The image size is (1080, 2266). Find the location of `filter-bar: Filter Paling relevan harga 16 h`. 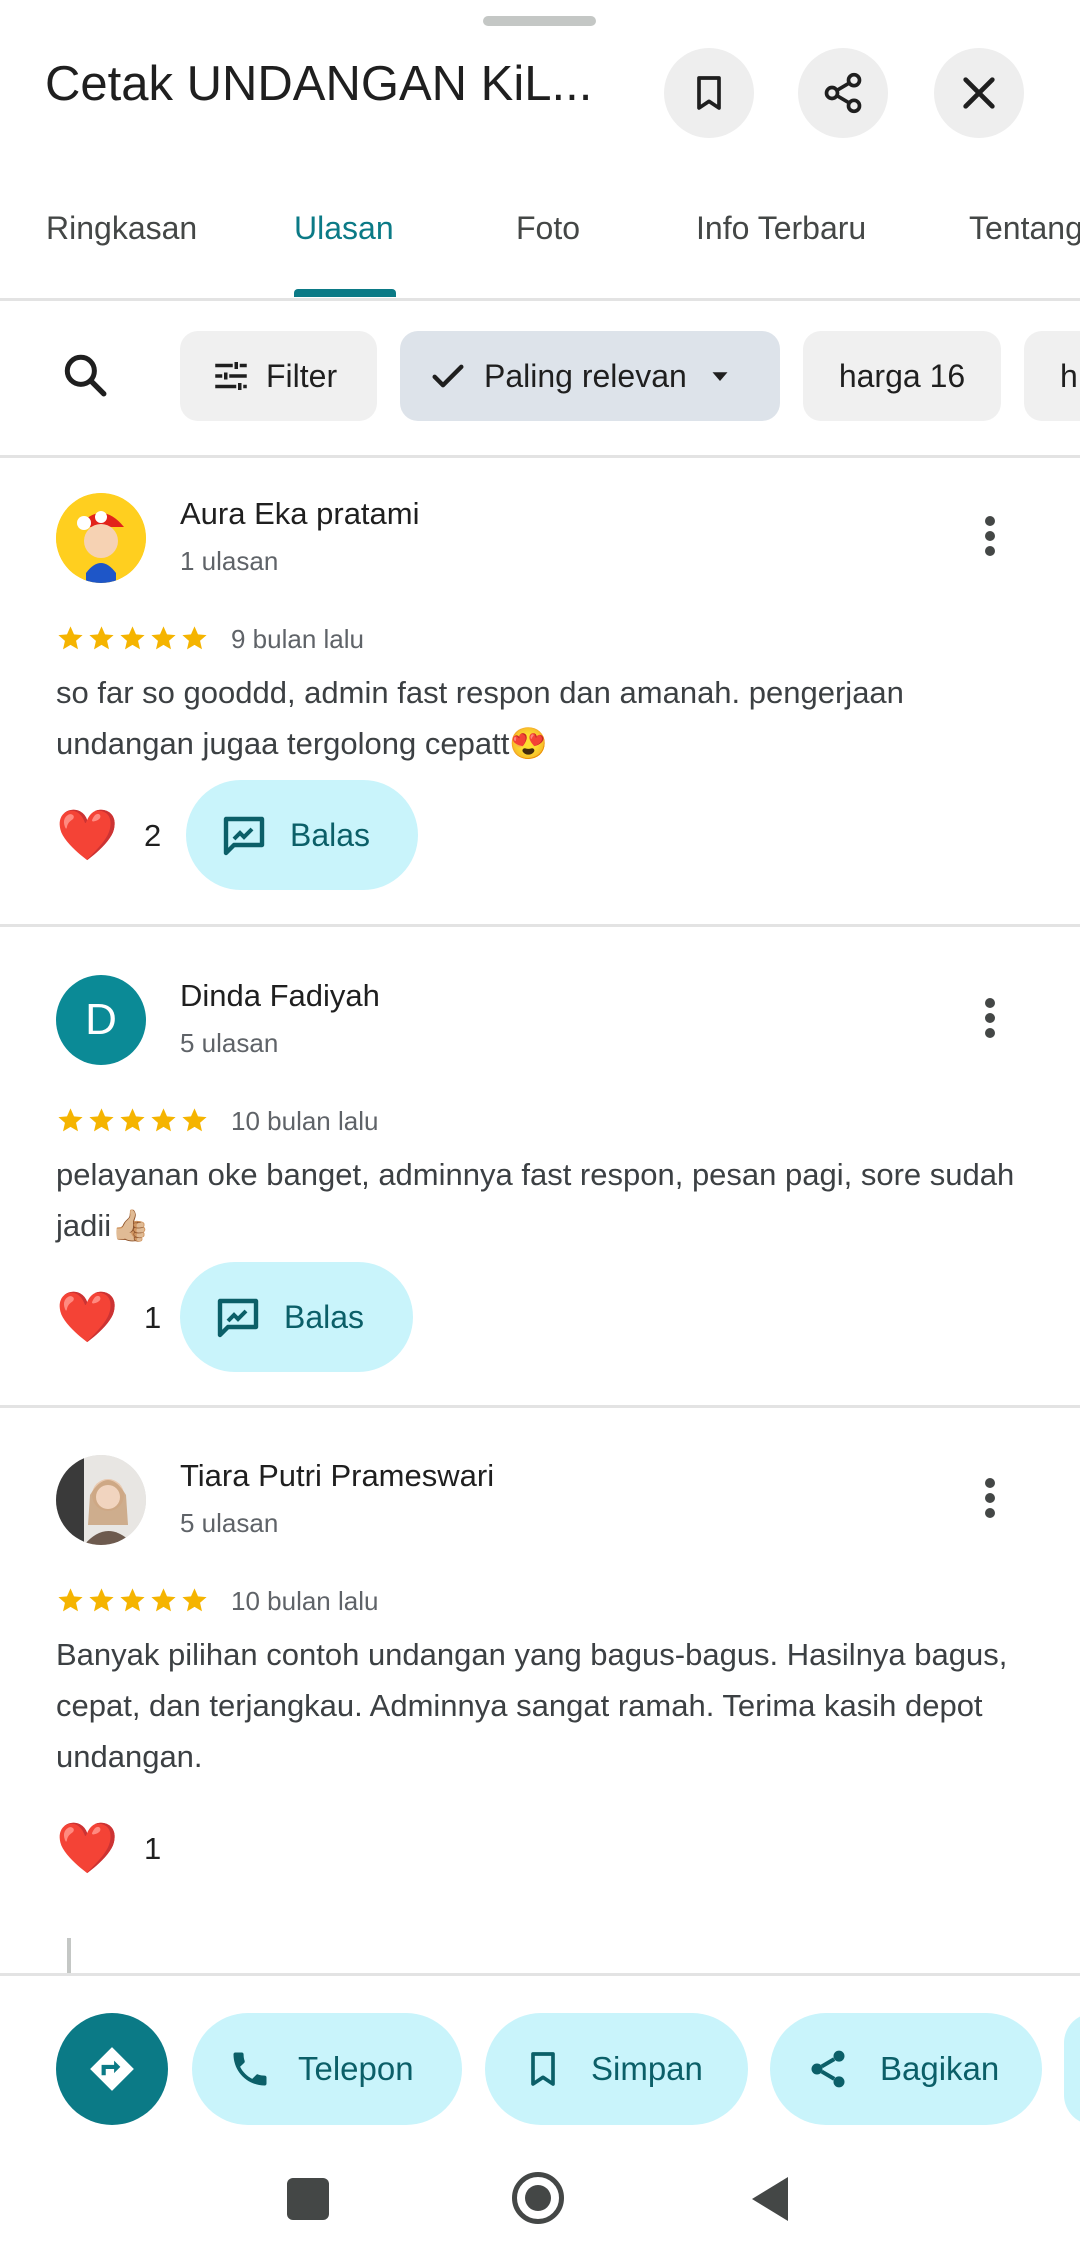

filter-bar: Filter Paling relevan harga 16 h is located at coordinates (540, 379).